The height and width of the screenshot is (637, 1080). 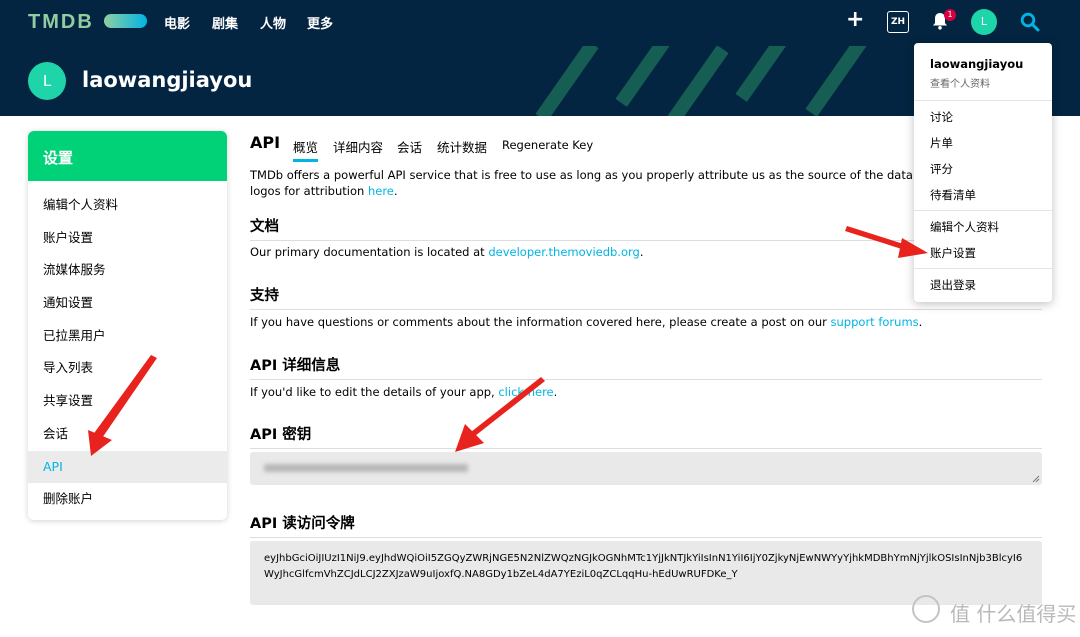 I want to click on sidebar-item-edit-profile: 编辑个人资料, so click(x=127, y=205).